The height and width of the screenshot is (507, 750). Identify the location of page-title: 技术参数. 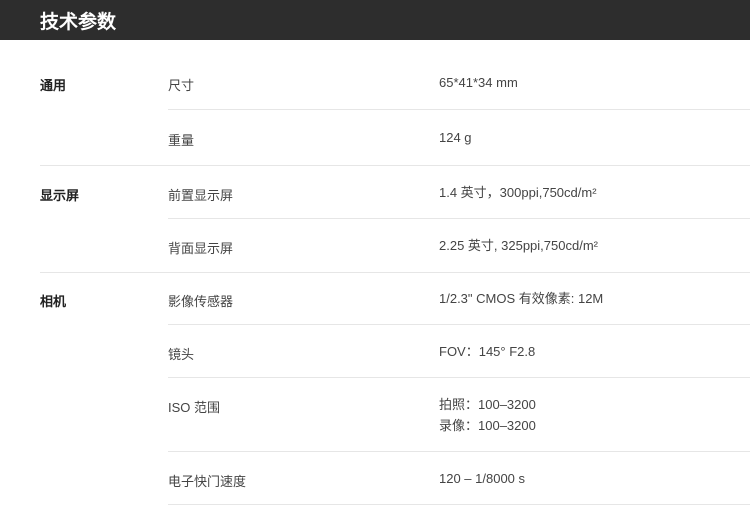
(78, 22).